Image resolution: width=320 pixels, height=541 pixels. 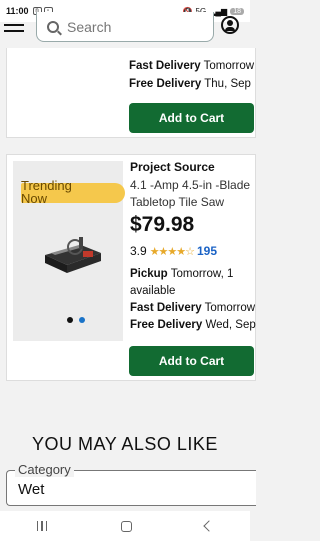 I want to click on product-title-line2: Tabletop Tile Saw, so click(x=177, y=202).